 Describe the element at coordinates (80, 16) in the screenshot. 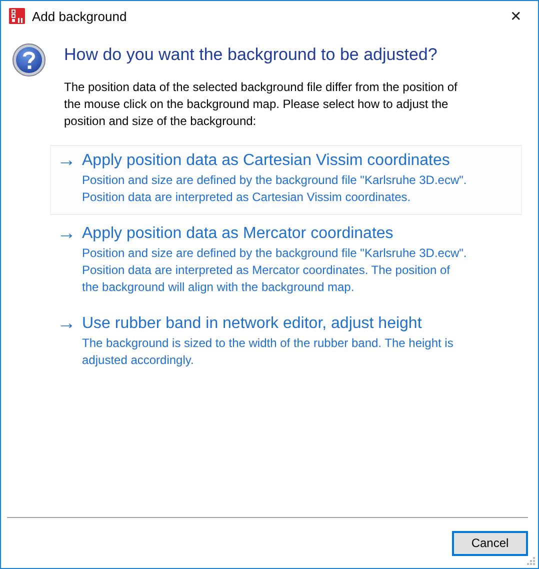

I see `window-title: Add background` at that location.